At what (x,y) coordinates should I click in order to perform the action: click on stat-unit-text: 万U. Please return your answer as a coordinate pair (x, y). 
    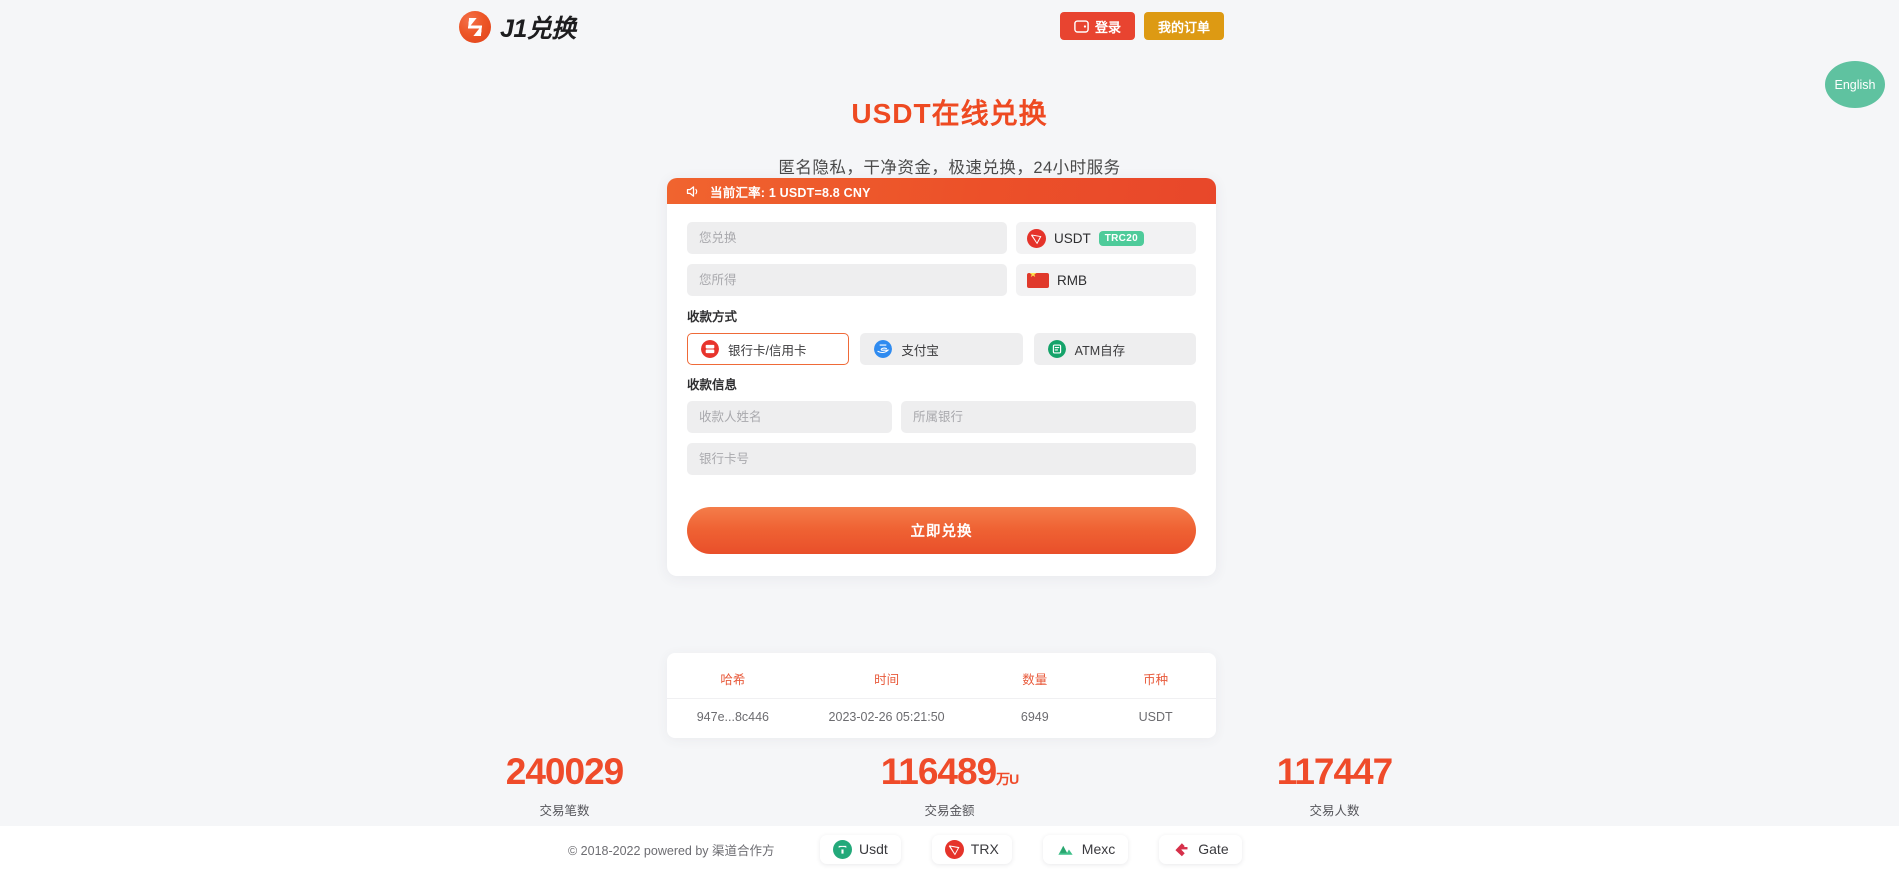
    Looking at the image, I should click on (1007, 779).